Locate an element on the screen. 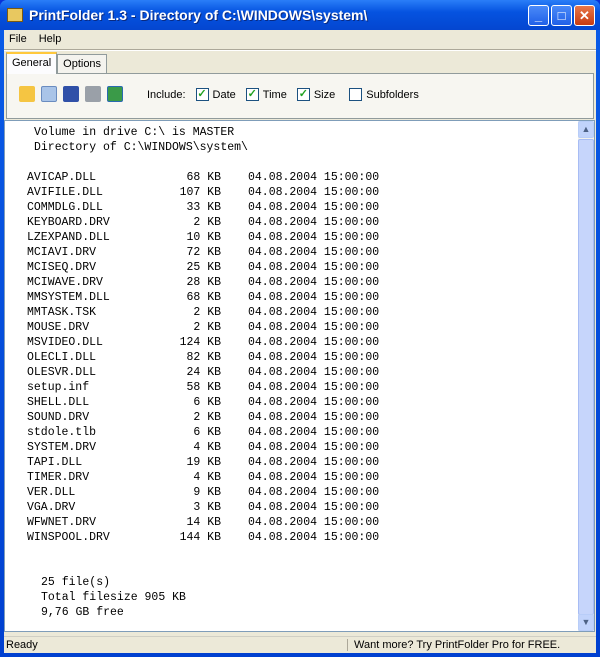 The image size is (600, 657). file-name: MMTASK.TSK is located at coordinates (62, 312).